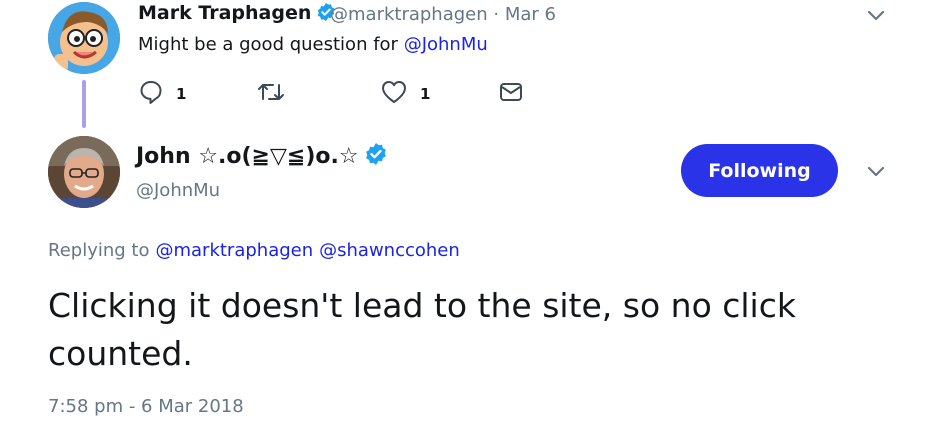 The image size is (936, 434). I want to click on replying-mention-link: @marktraphagen, so click(234, 250).